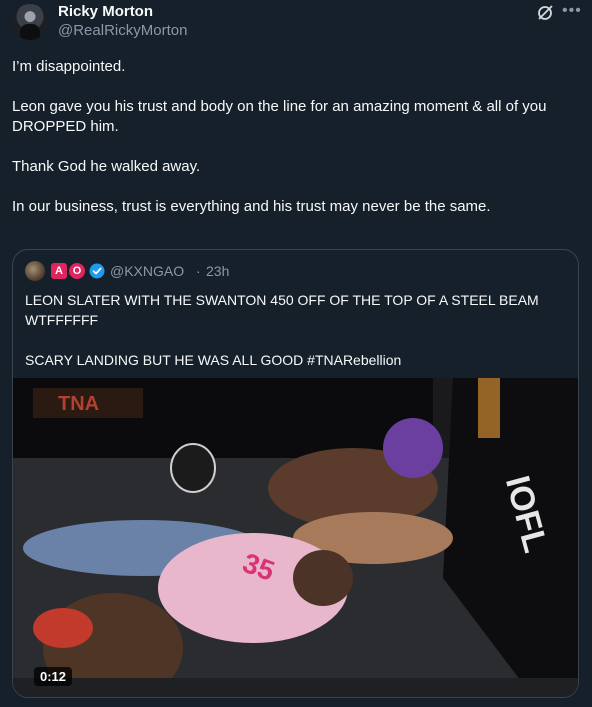 This screenshot has height=707, width=592. What do you see at coordinates (122, 30) in the screenshot?
I see `author-handle: @RealRickyMorton` at bounding box center [122, 30].